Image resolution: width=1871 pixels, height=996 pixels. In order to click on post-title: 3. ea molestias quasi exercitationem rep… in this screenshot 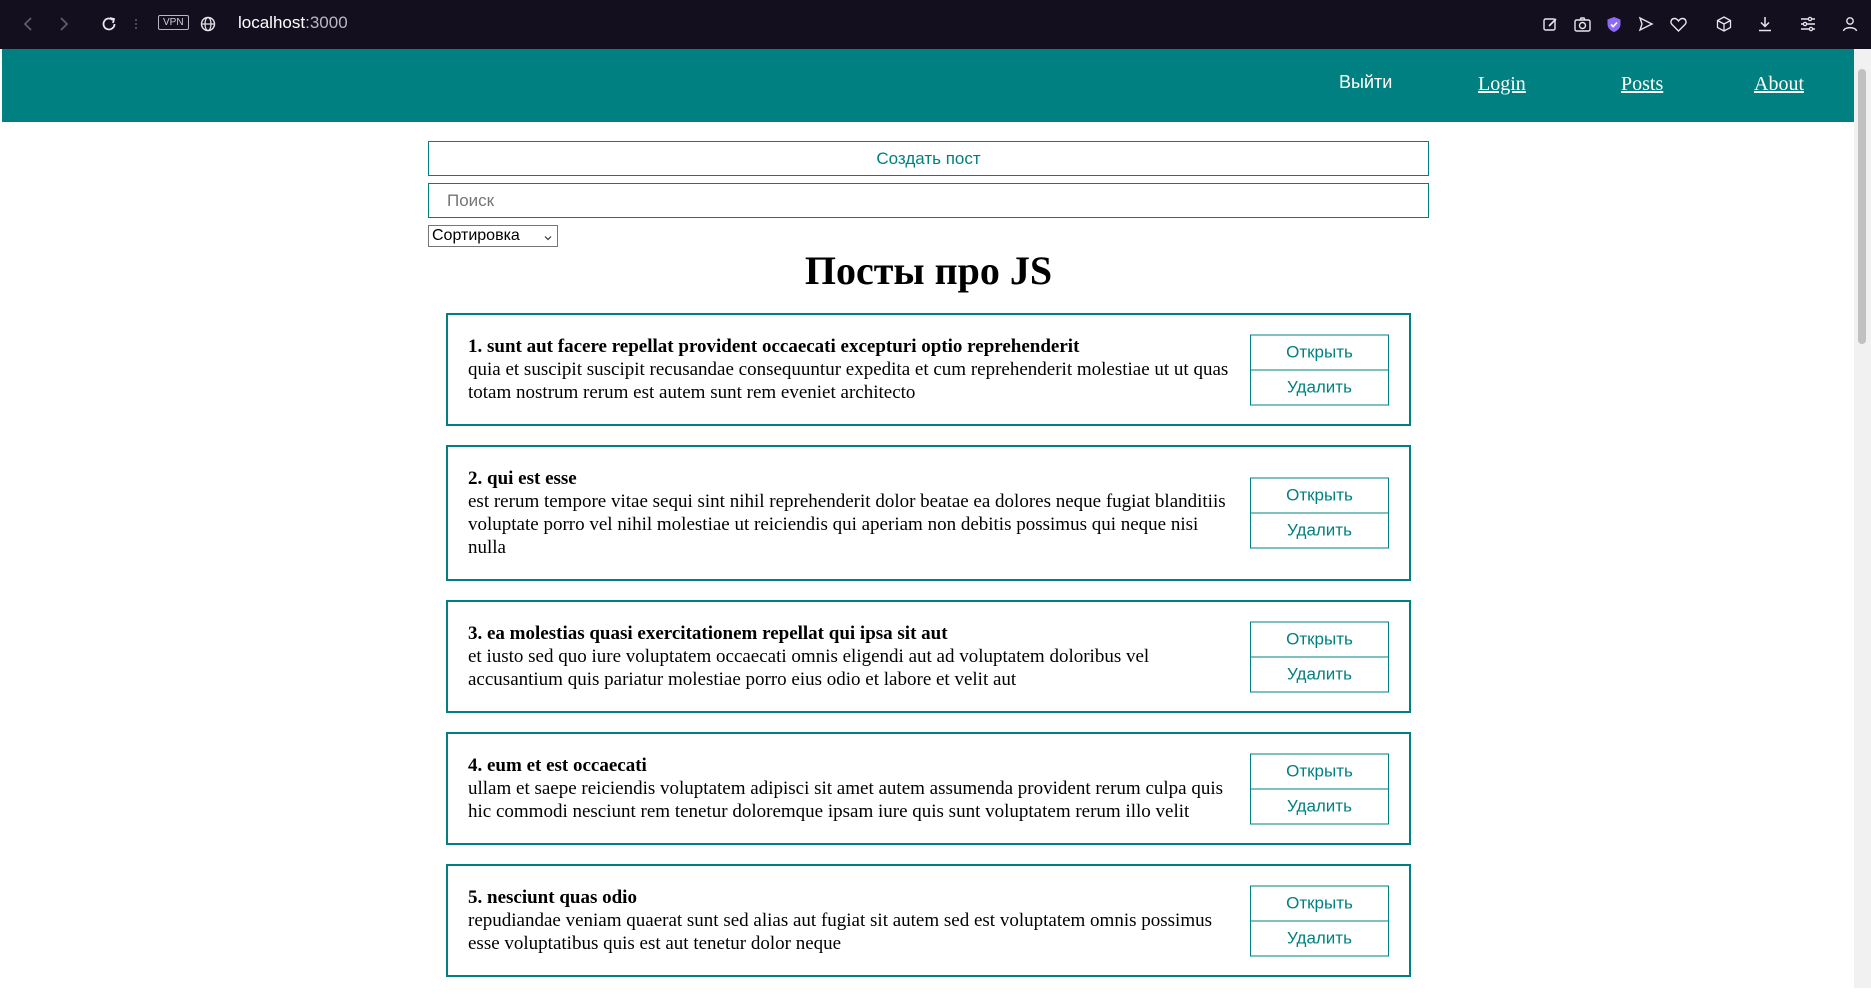, I will do `click(708, 633)`.